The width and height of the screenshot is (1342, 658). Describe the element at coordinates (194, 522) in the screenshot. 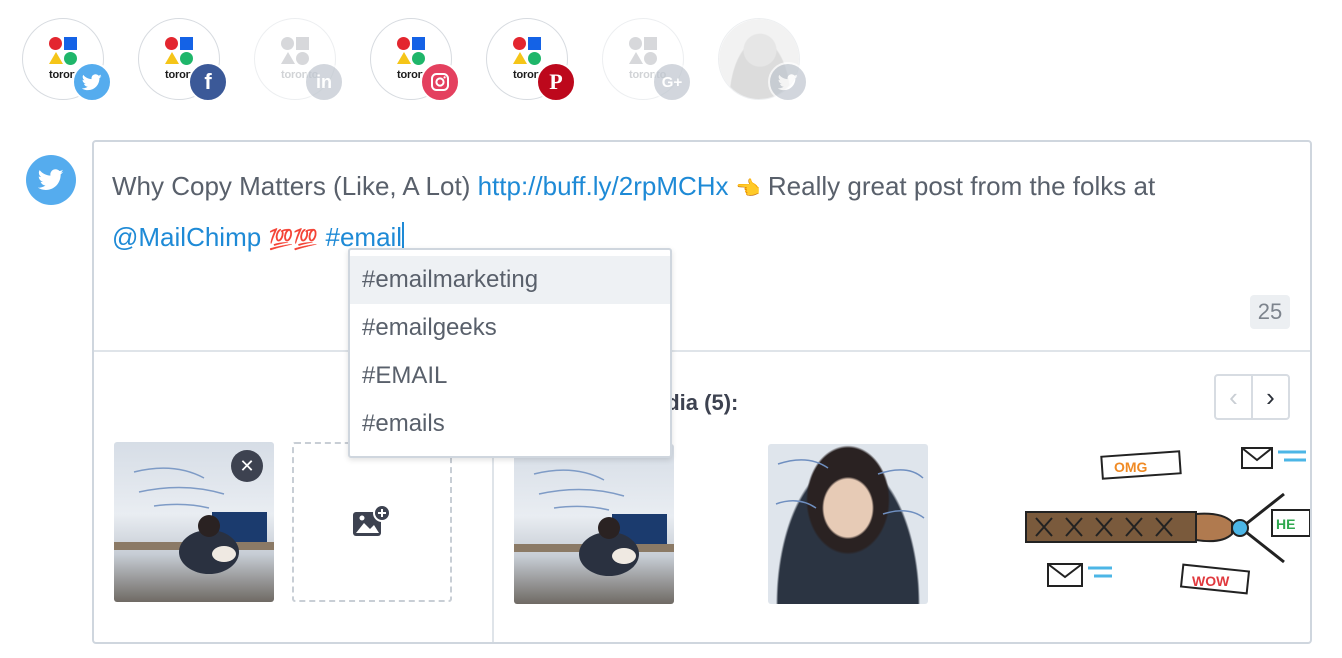

I see `attached-media-thumbnail: ✕` at that location.